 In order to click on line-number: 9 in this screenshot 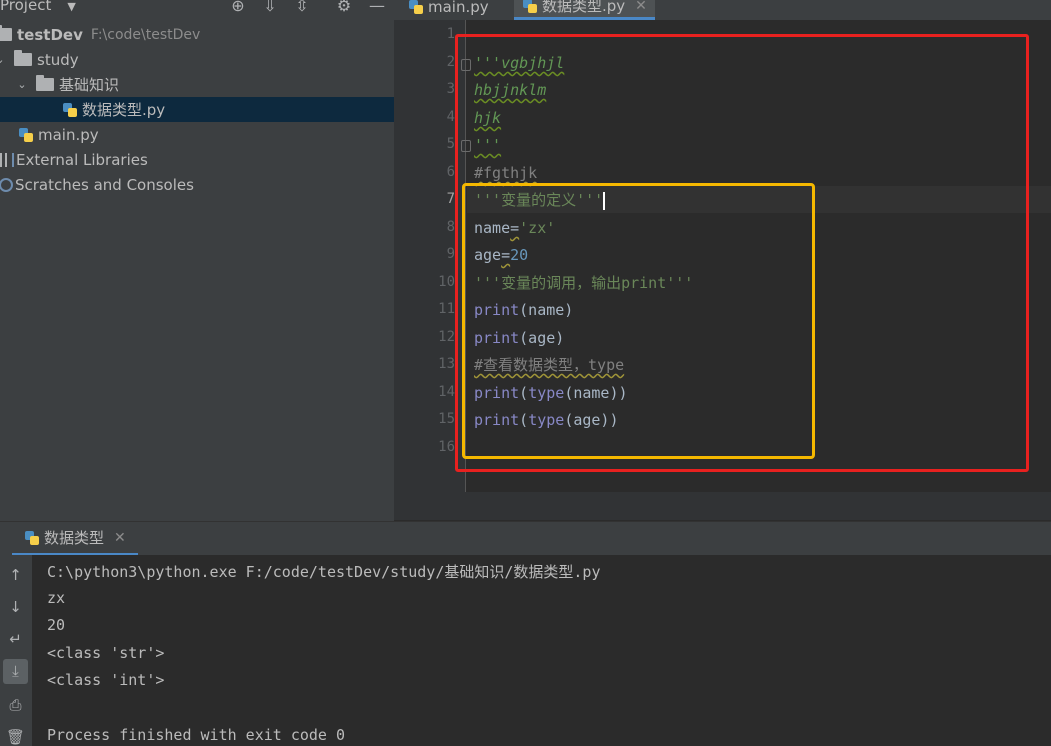, I will do `click(450, 254)`.